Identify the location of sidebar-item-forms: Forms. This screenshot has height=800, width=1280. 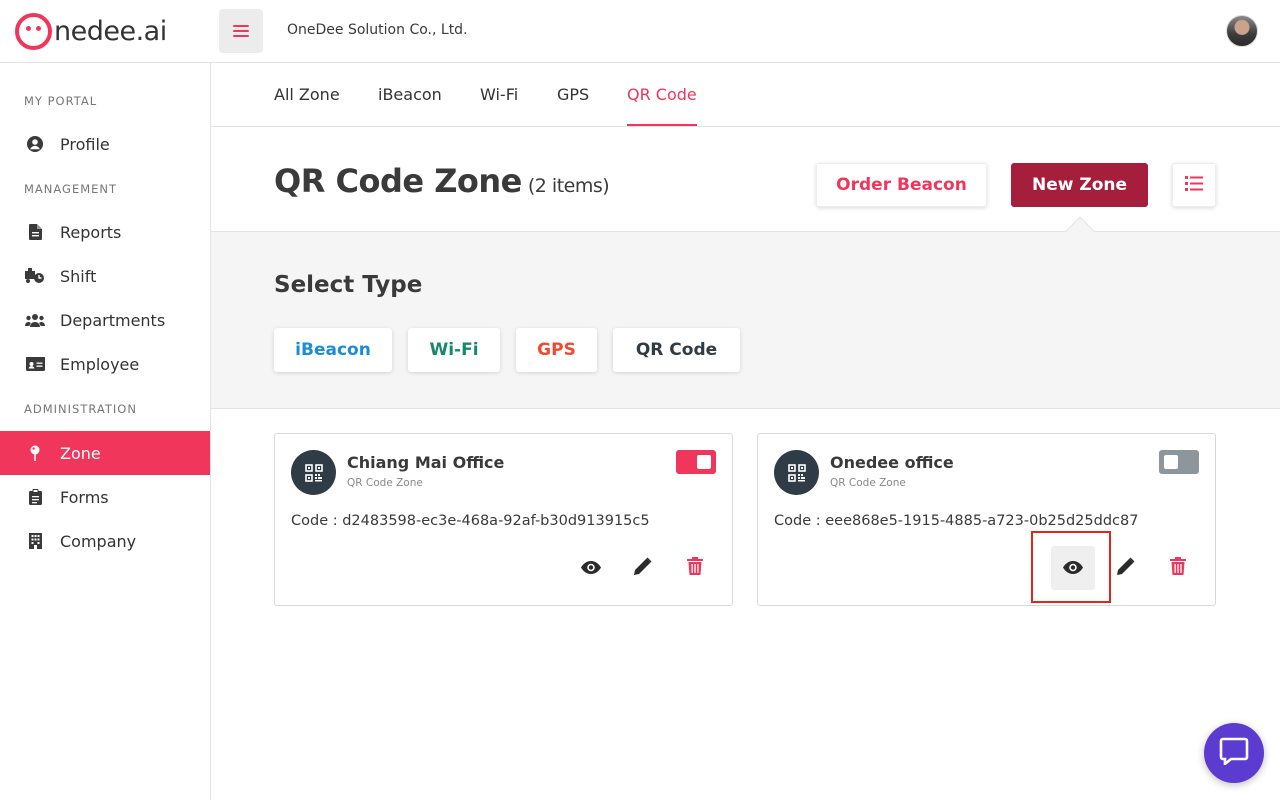
(105, 497).